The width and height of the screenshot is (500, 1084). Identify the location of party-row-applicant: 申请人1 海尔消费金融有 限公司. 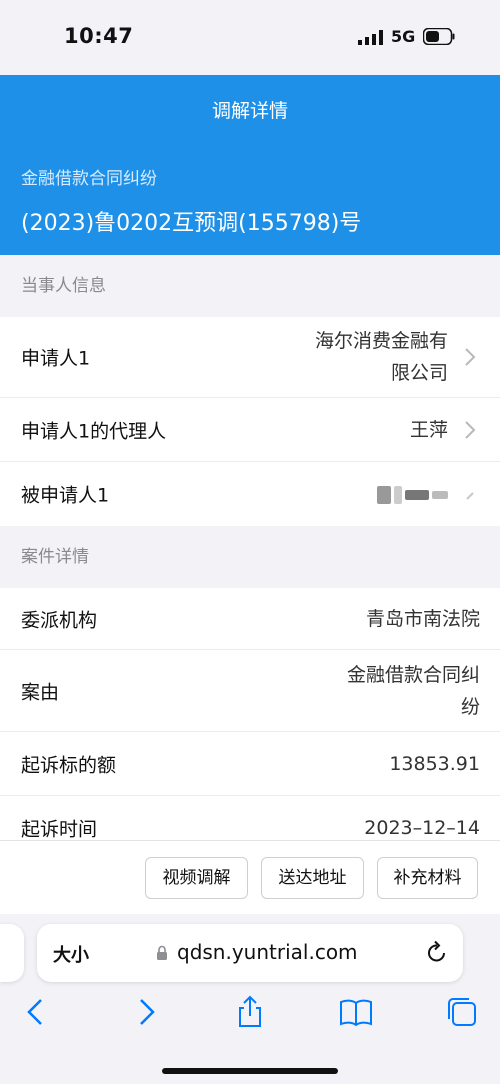
(250, 357).